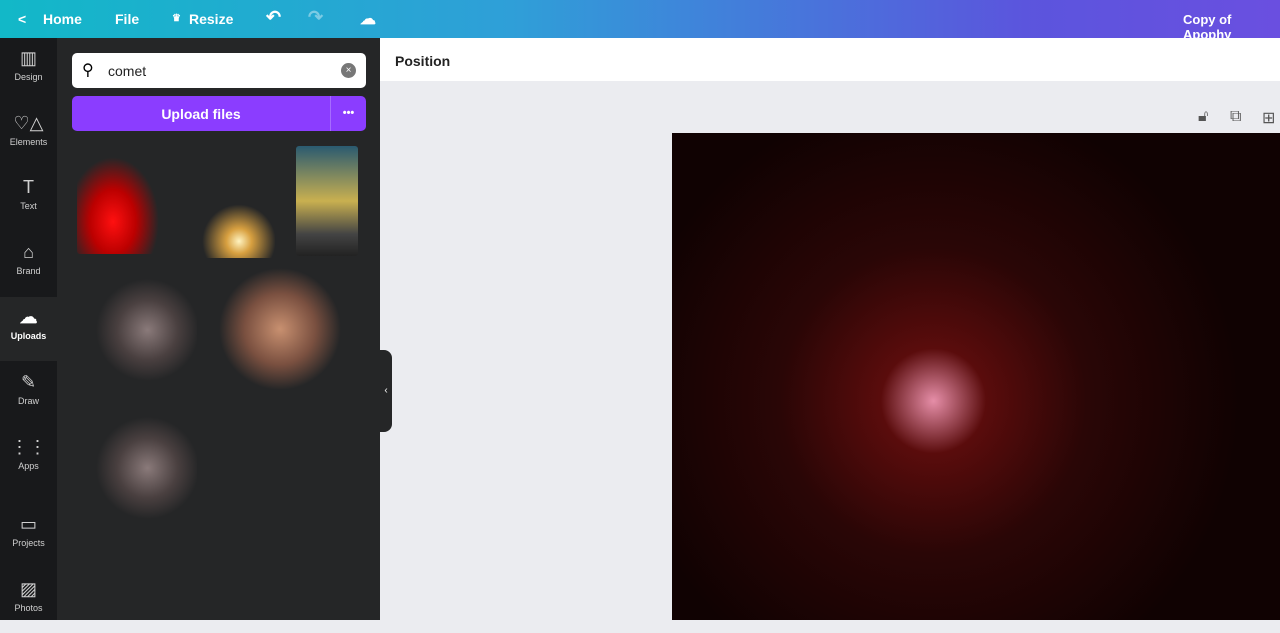  What do you see at coordinates (28, 70) in the screenshot?
I see `sidebar-item-design: ▥ Design` at bounding box center [28, 70].